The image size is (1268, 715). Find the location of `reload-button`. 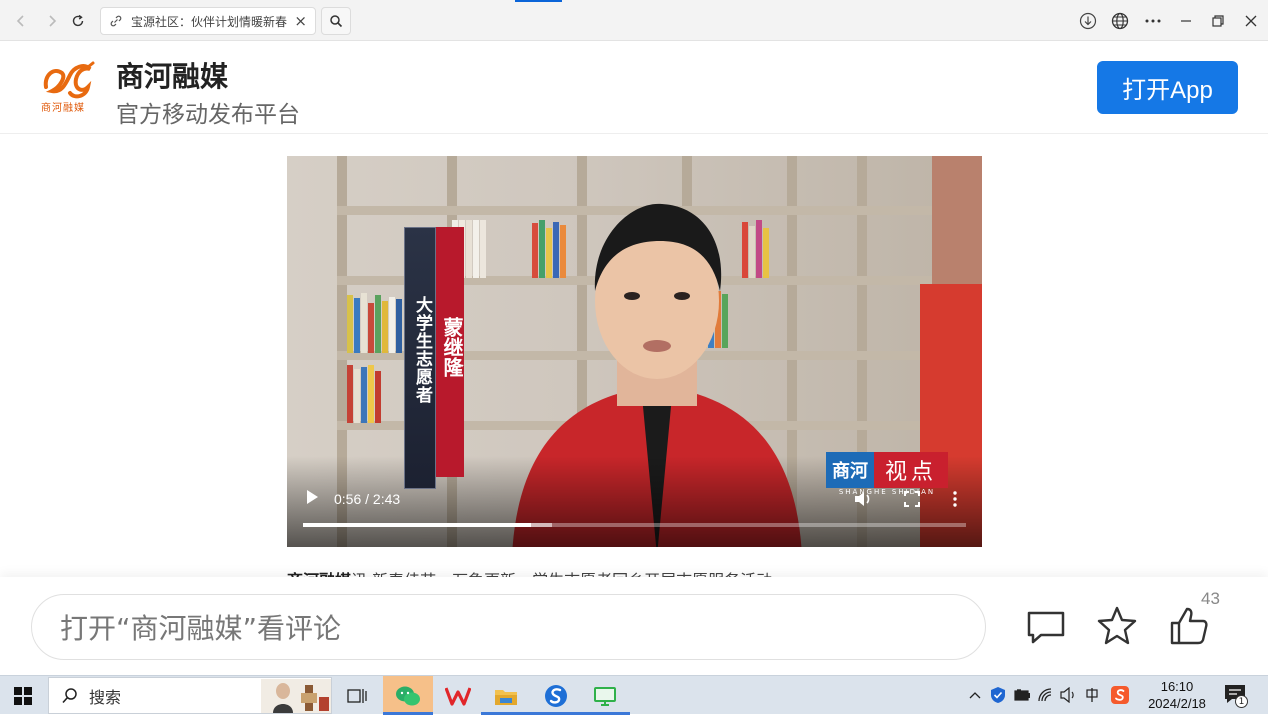

reload-button is located at coordinates (78, 21).